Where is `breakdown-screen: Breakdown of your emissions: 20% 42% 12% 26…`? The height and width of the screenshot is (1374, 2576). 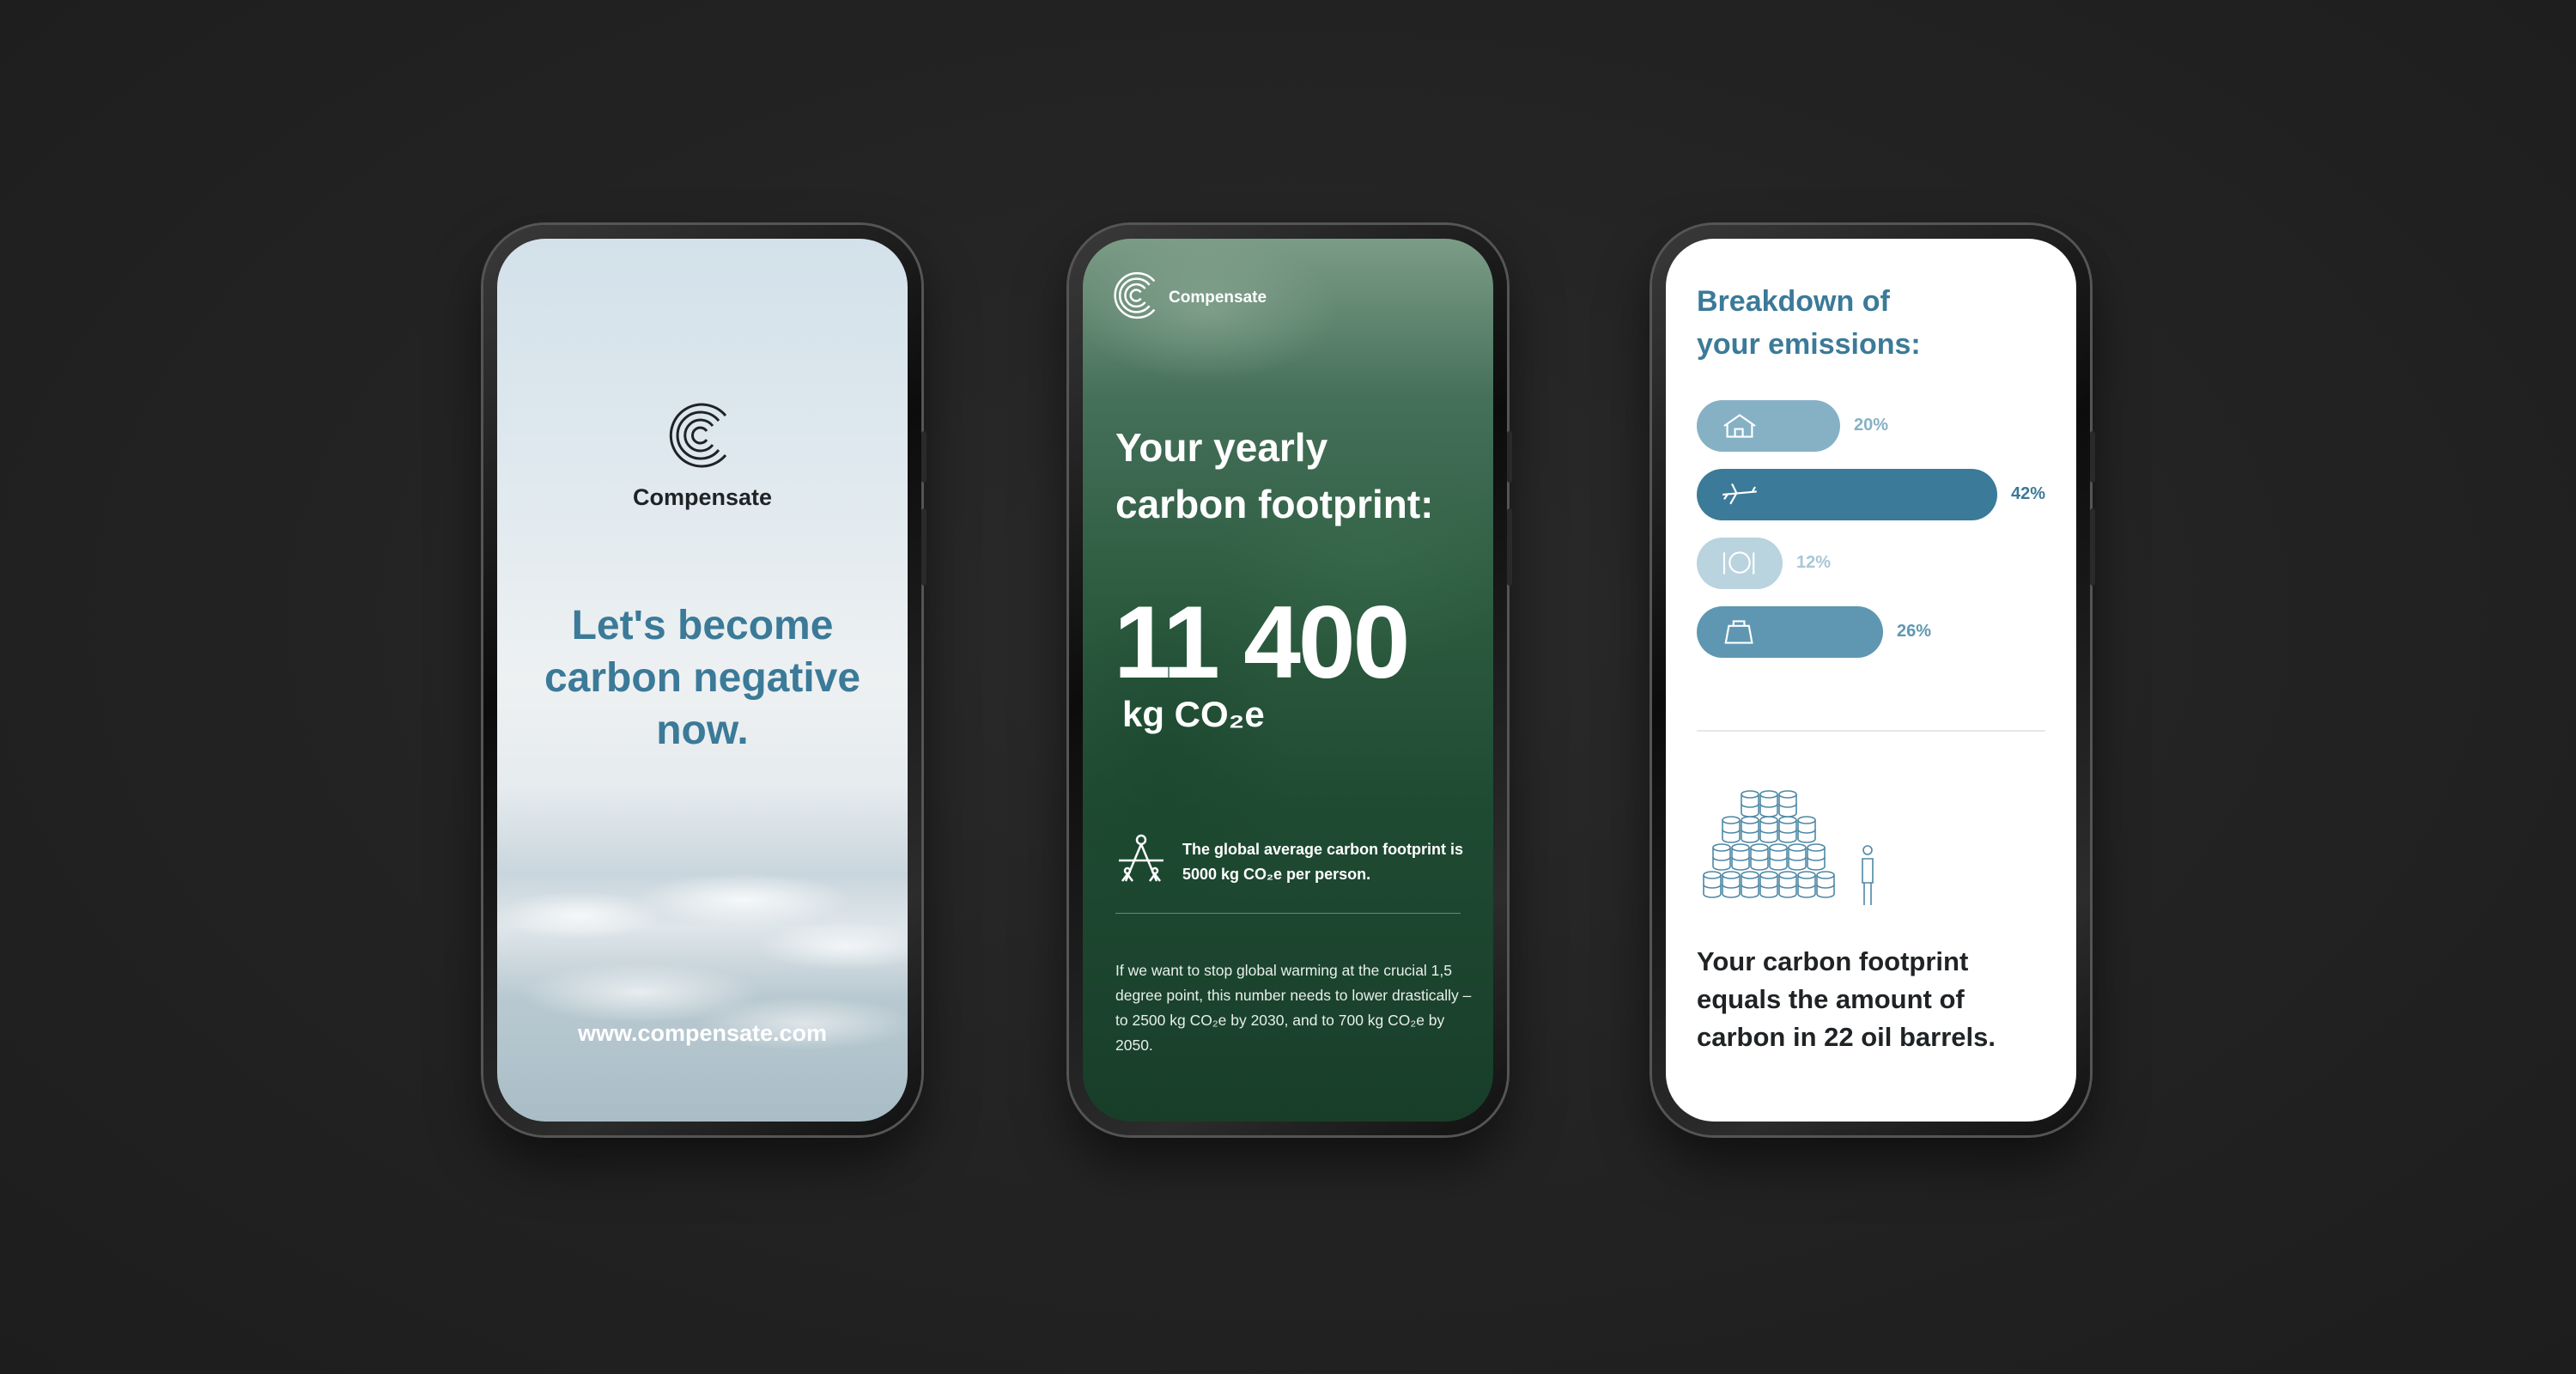
breakdown-screen: Breakdown of your emissions: 20% 42% 12% 26… is located at coordinates (1871, 680).